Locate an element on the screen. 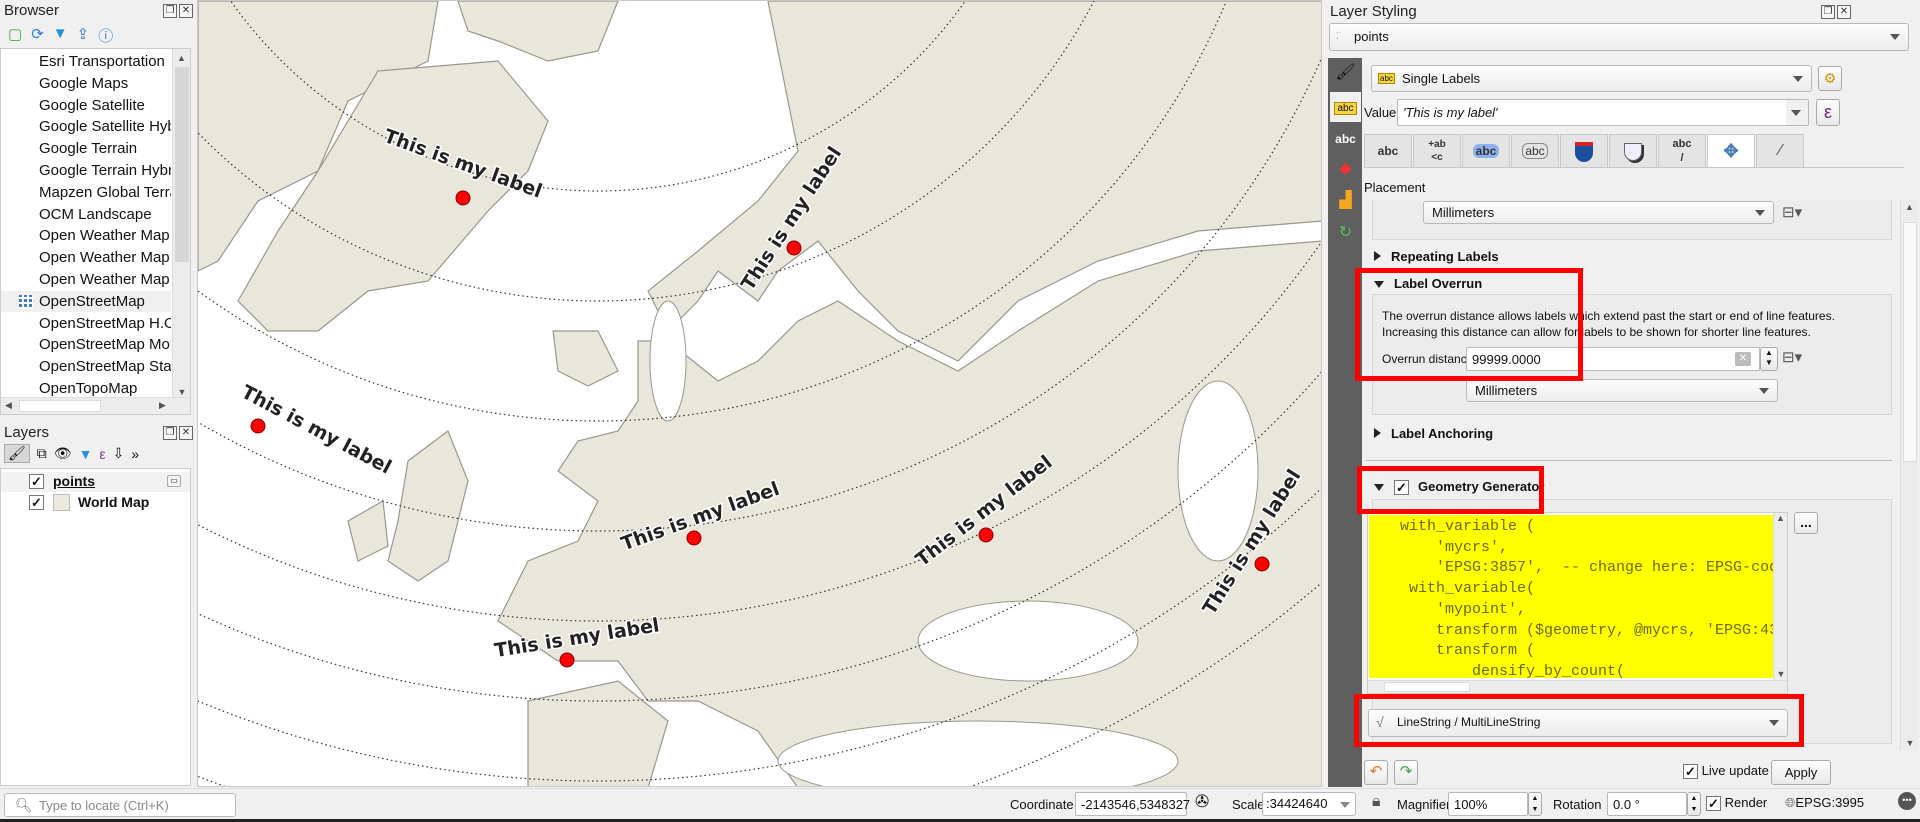  layer-item-points: ✓ points ▭ is located at coordinates (95, 482).